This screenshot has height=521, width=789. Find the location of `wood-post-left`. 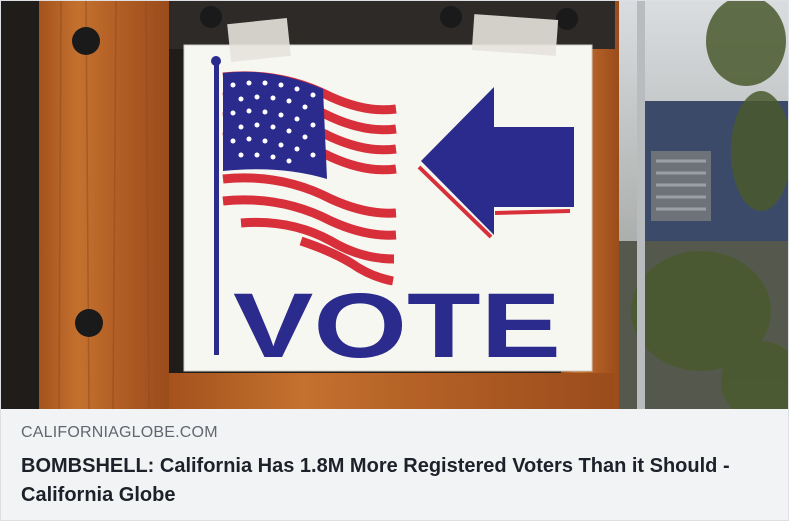

wood-post-left is located at coordinates (104, 205).